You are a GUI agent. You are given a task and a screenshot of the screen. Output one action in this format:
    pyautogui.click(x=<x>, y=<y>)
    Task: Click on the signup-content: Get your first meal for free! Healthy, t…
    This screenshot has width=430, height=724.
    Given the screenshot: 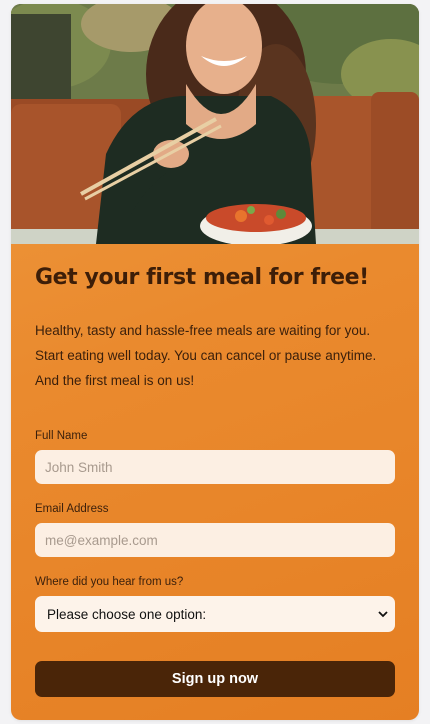 What is the action you would take?
    pyautogui.click(x=215, y=328)
    